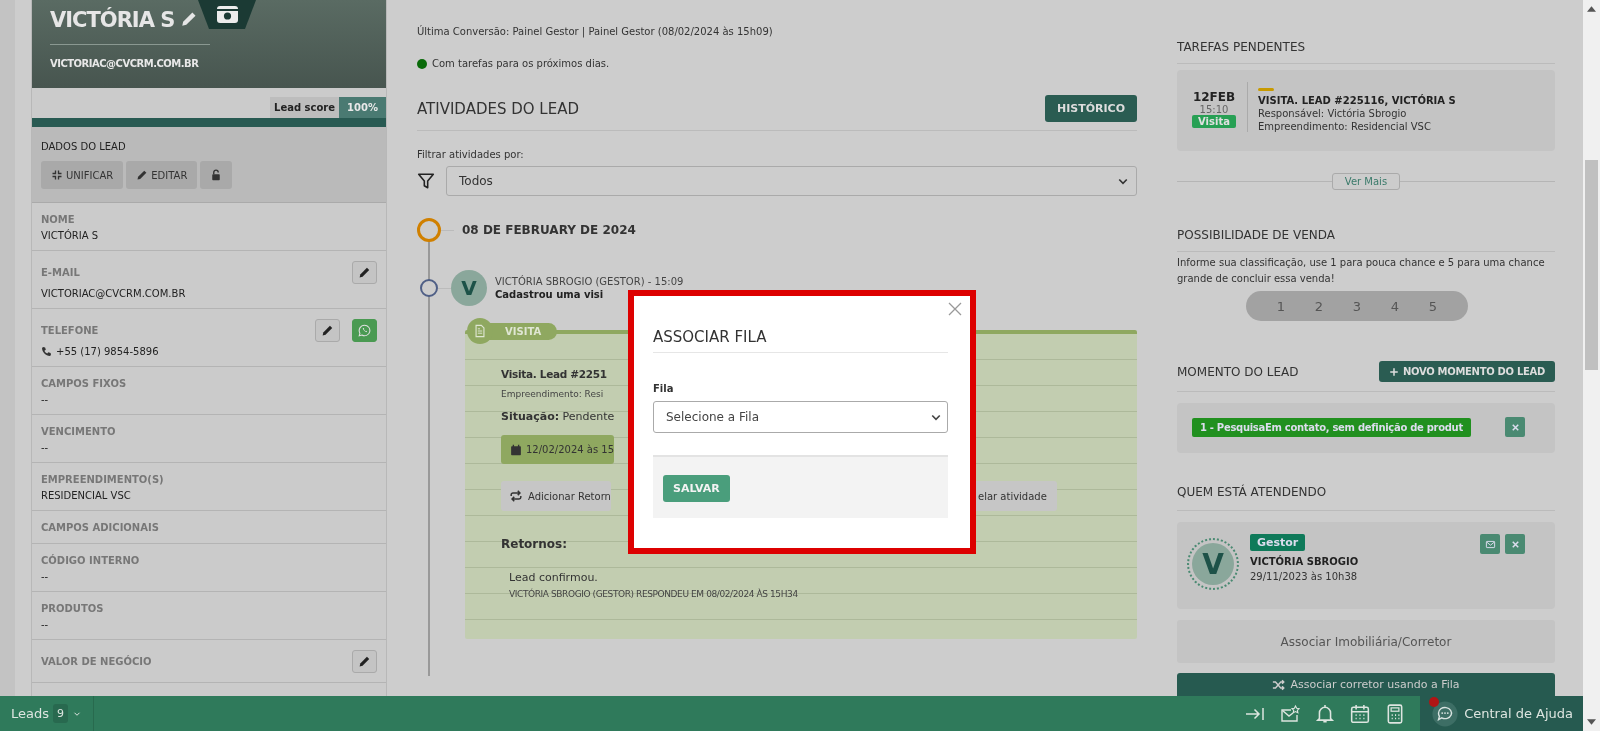 This screenshot has width=1600, height=731. Describe the element at coordinates (521, 63) in the screenshot. I see `task-status-text: Com tarefas para os próximos dias.` at that location.